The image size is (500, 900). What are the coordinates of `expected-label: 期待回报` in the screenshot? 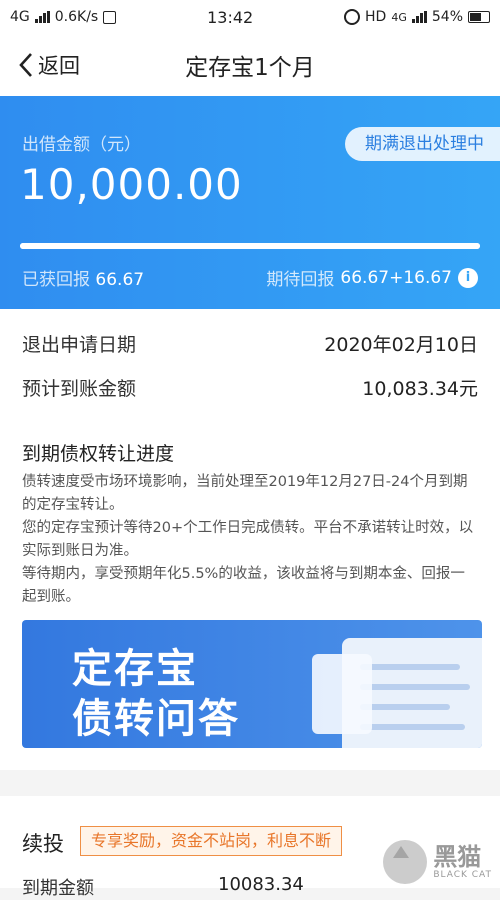 It's located at (300, 280).